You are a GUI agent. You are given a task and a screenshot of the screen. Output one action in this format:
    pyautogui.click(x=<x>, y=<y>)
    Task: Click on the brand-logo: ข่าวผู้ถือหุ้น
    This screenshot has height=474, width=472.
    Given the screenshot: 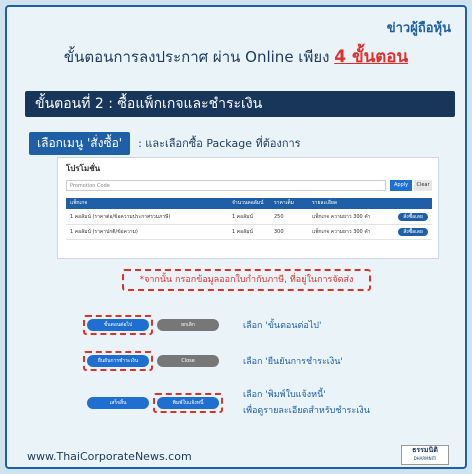 What is the action you would take?
    pyautogui.click(x=418, y=28)
    